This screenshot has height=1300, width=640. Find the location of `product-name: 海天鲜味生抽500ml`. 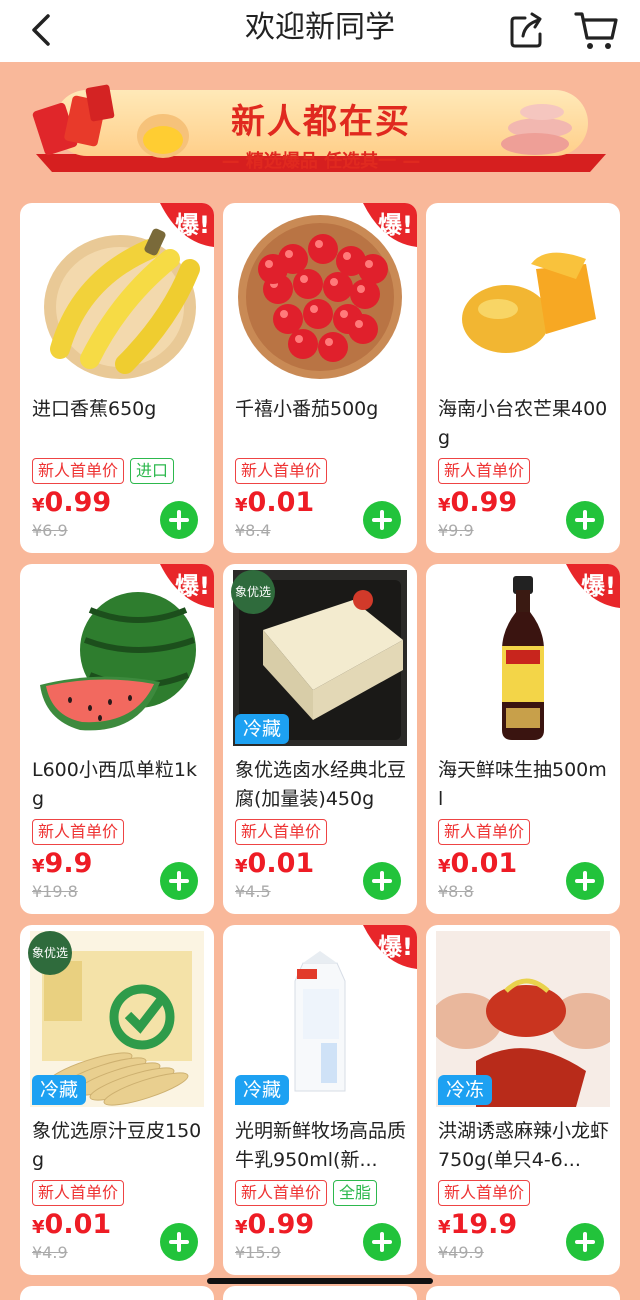

product-name: 海天鲜味生抽500ml is located at coordinates (525, 785).